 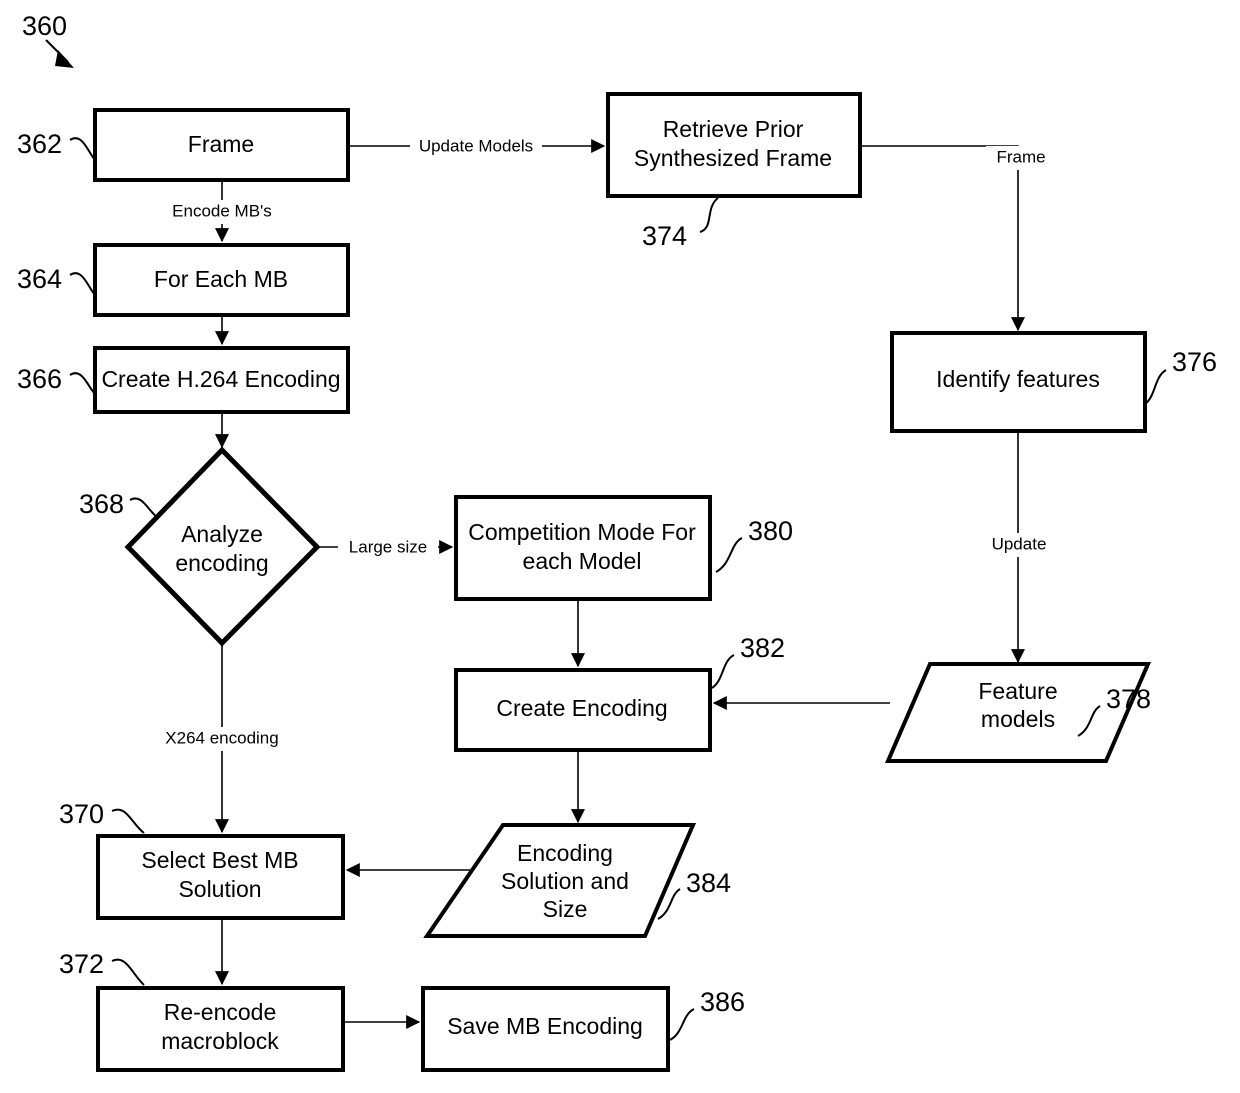 I want to click on node-reencode-macroblock: Re-encode macroblock, so click(x=220, y=1029).